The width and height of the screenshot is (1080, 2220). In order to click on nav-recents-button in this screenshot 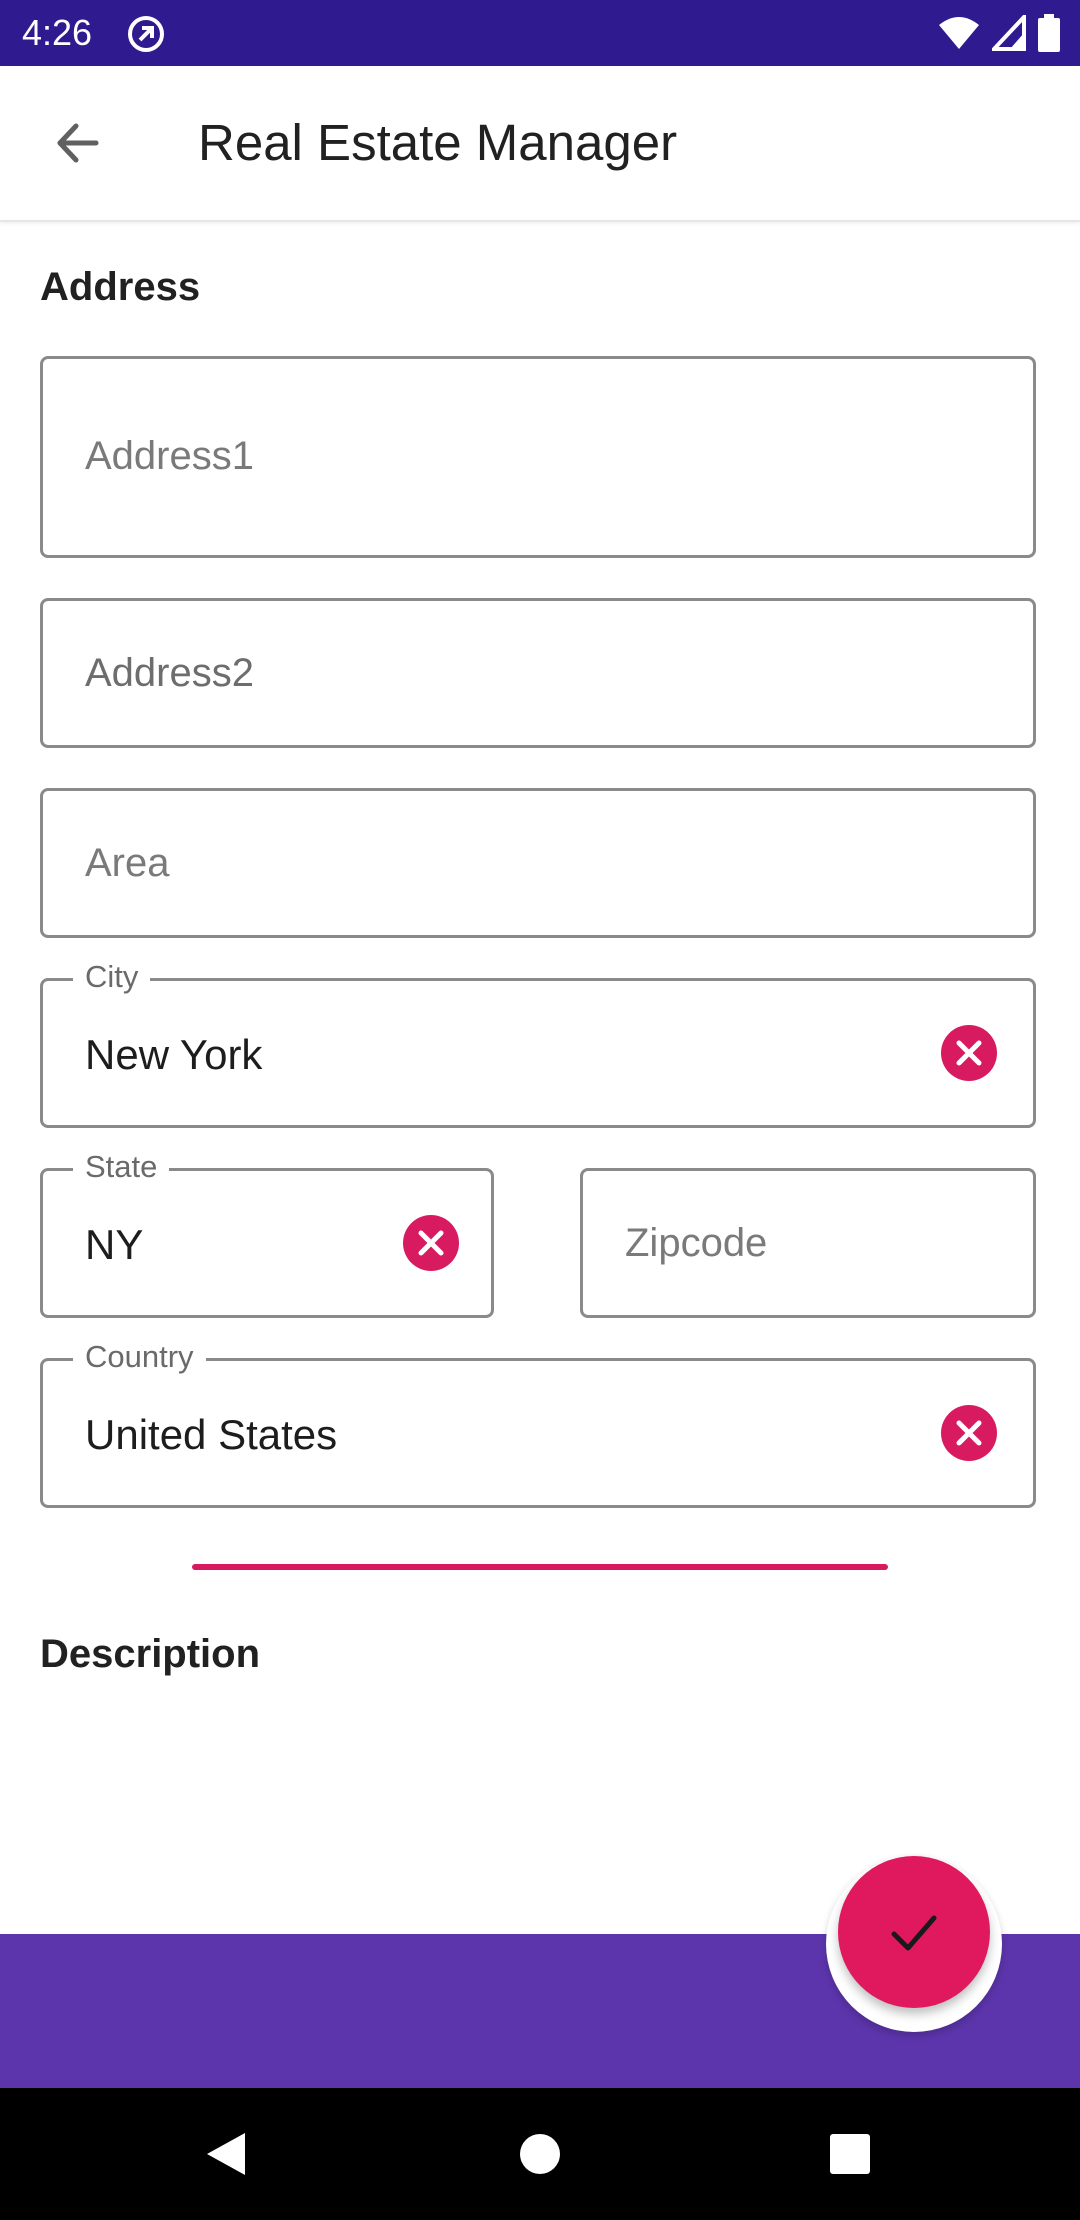, I will do `click(850, 2154)`.